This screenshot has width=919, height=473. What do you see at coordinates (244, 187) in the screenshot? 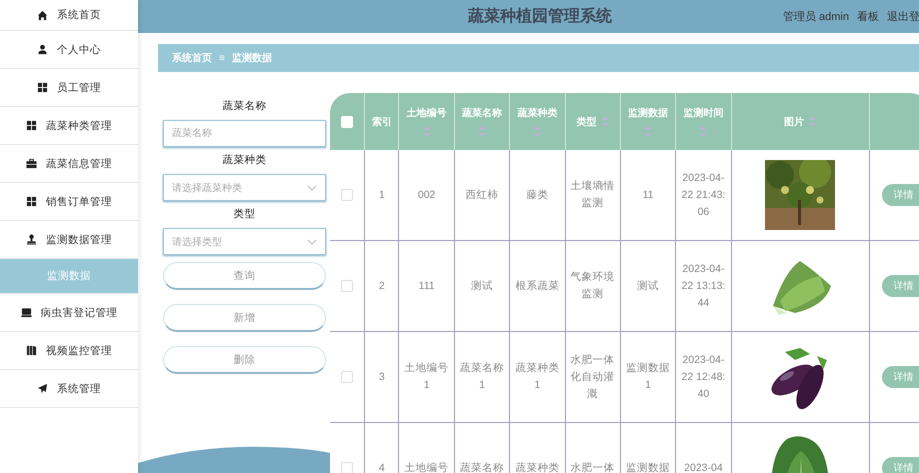
I see `select-field: 请选择蔬菜种类` at bounding box center [244, 187].